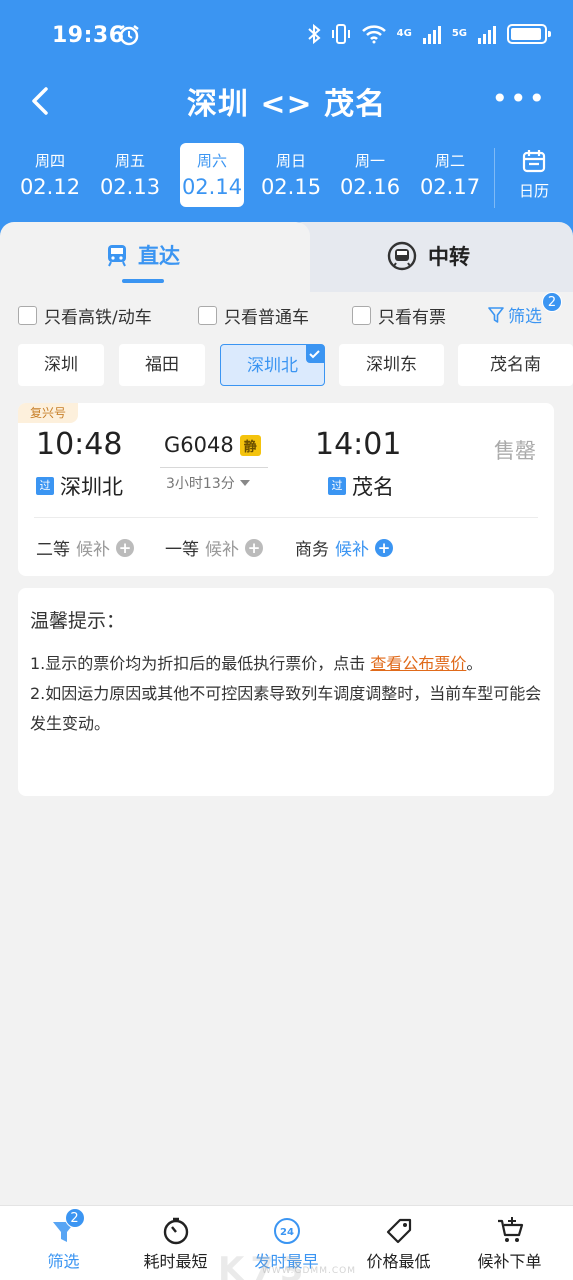 This screenshot has width=573, height=1280. I want to click on quiet-car-tag: 静, so click(250, 445).